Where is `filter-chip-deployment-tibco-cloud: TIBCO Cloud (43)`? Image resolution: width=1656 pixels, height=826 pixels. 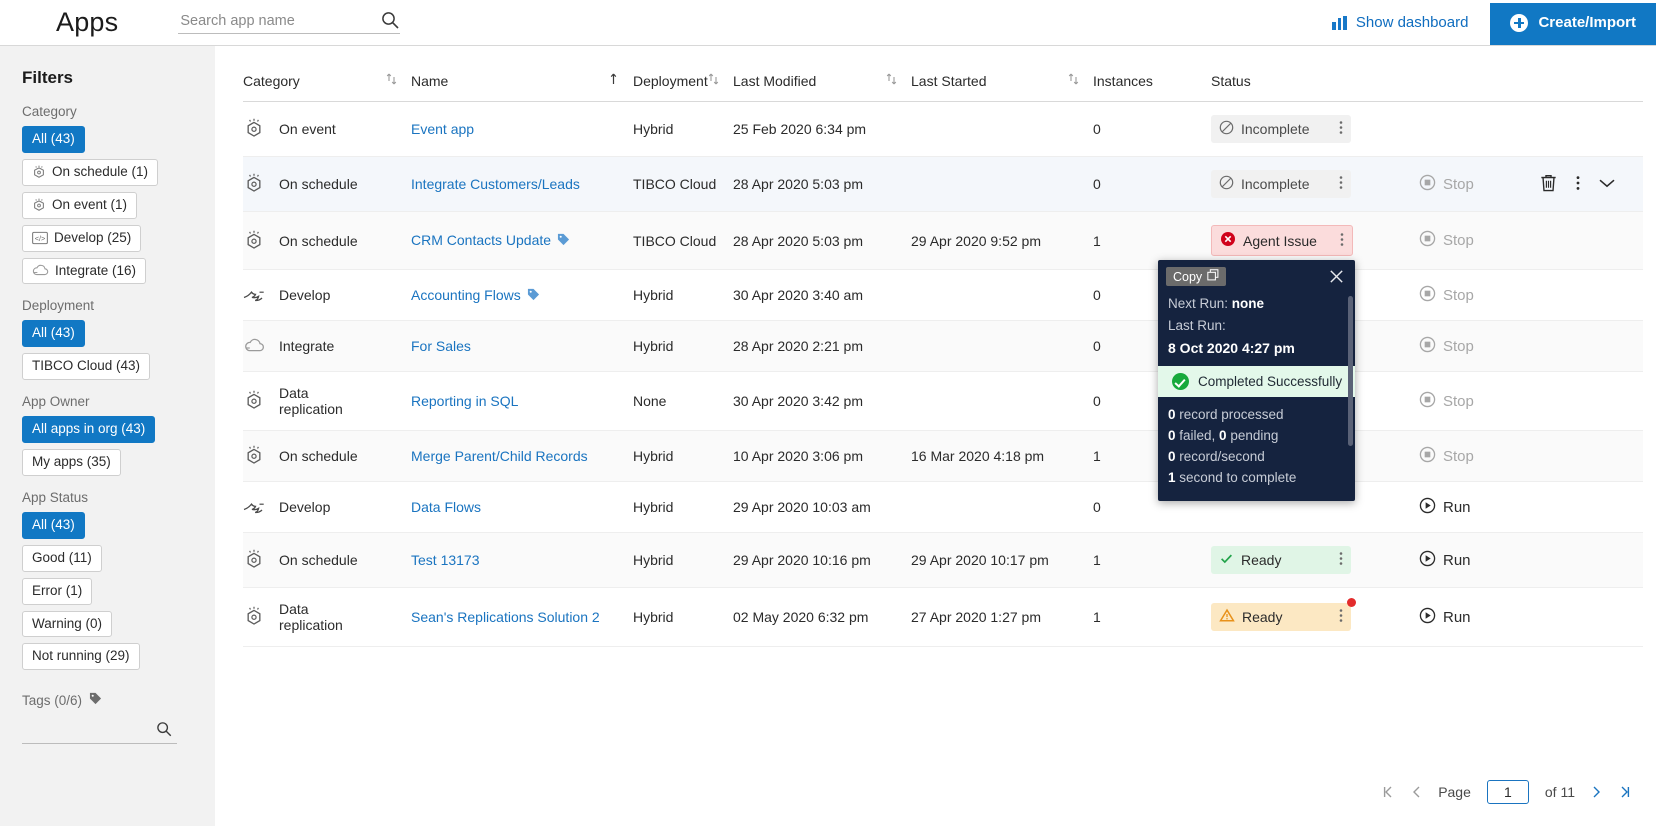
filter-chip-deployment-tibco-cloud: TIBCO Cloud (43) is located at coordinates (86, 367).